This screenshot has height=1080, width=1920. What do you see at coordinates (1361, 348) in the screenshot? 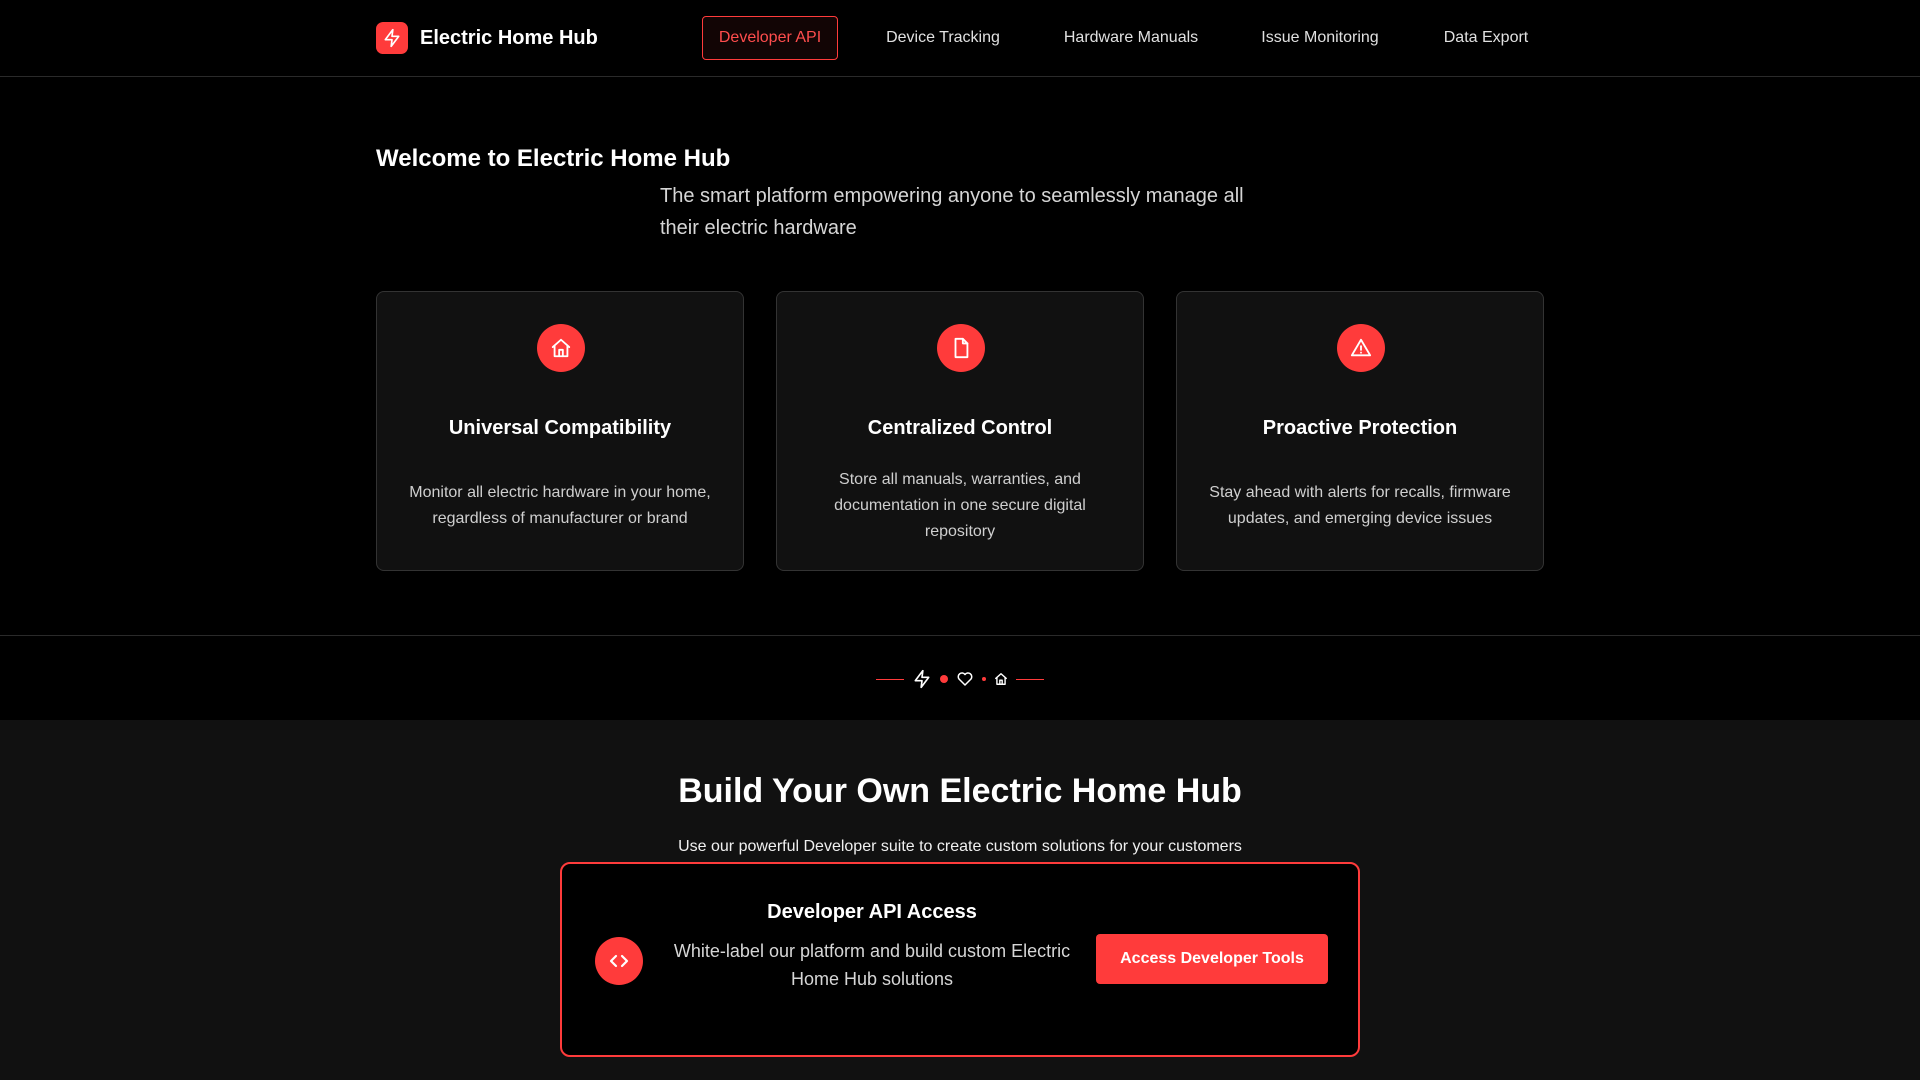
I see `warning-icon` at bounding box center [1361, 348].